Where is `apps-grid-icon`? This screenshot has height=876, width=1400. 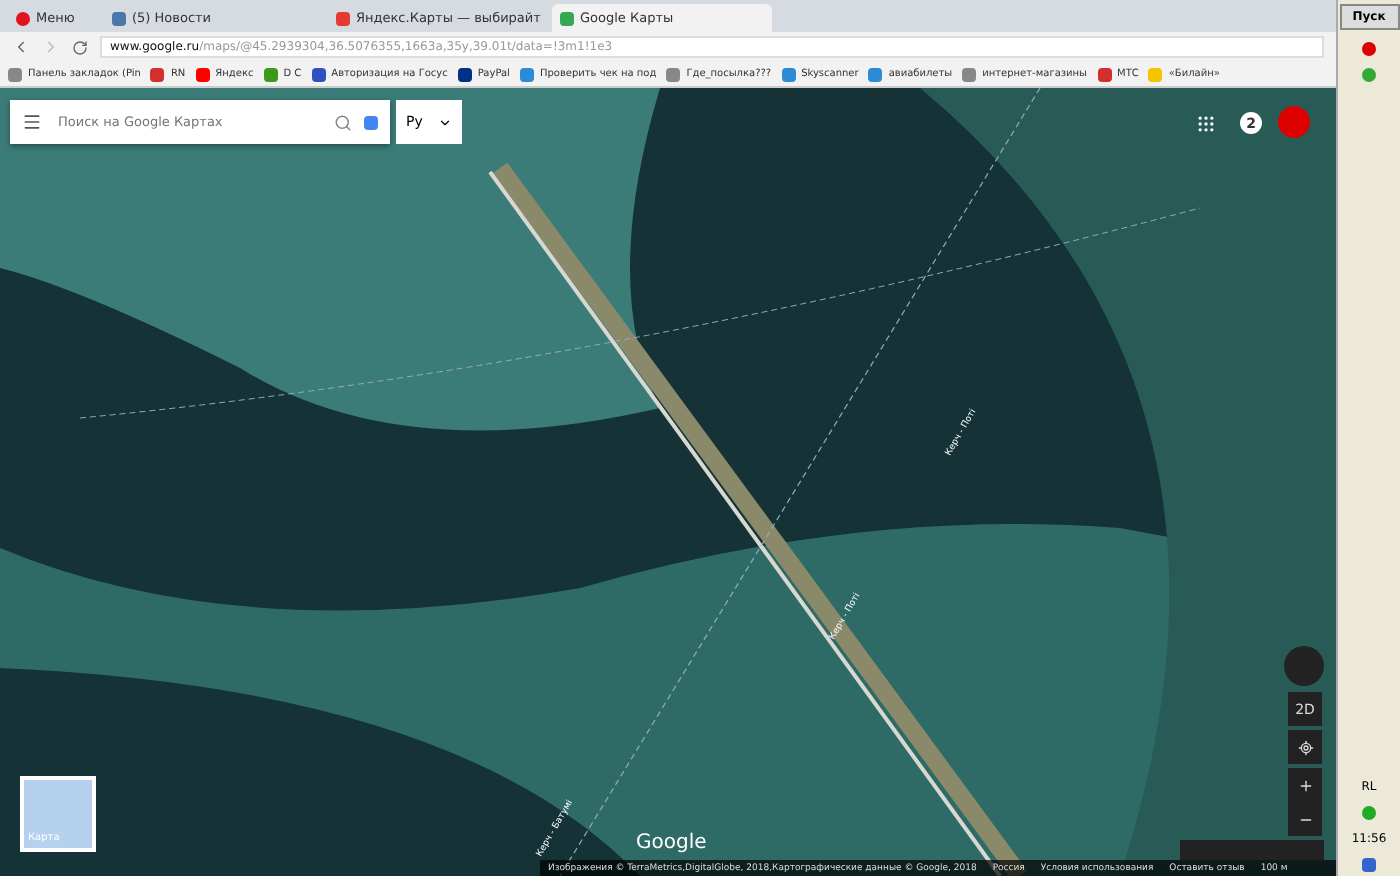
apps-grid-icon is located at coordinates (1206, 124).